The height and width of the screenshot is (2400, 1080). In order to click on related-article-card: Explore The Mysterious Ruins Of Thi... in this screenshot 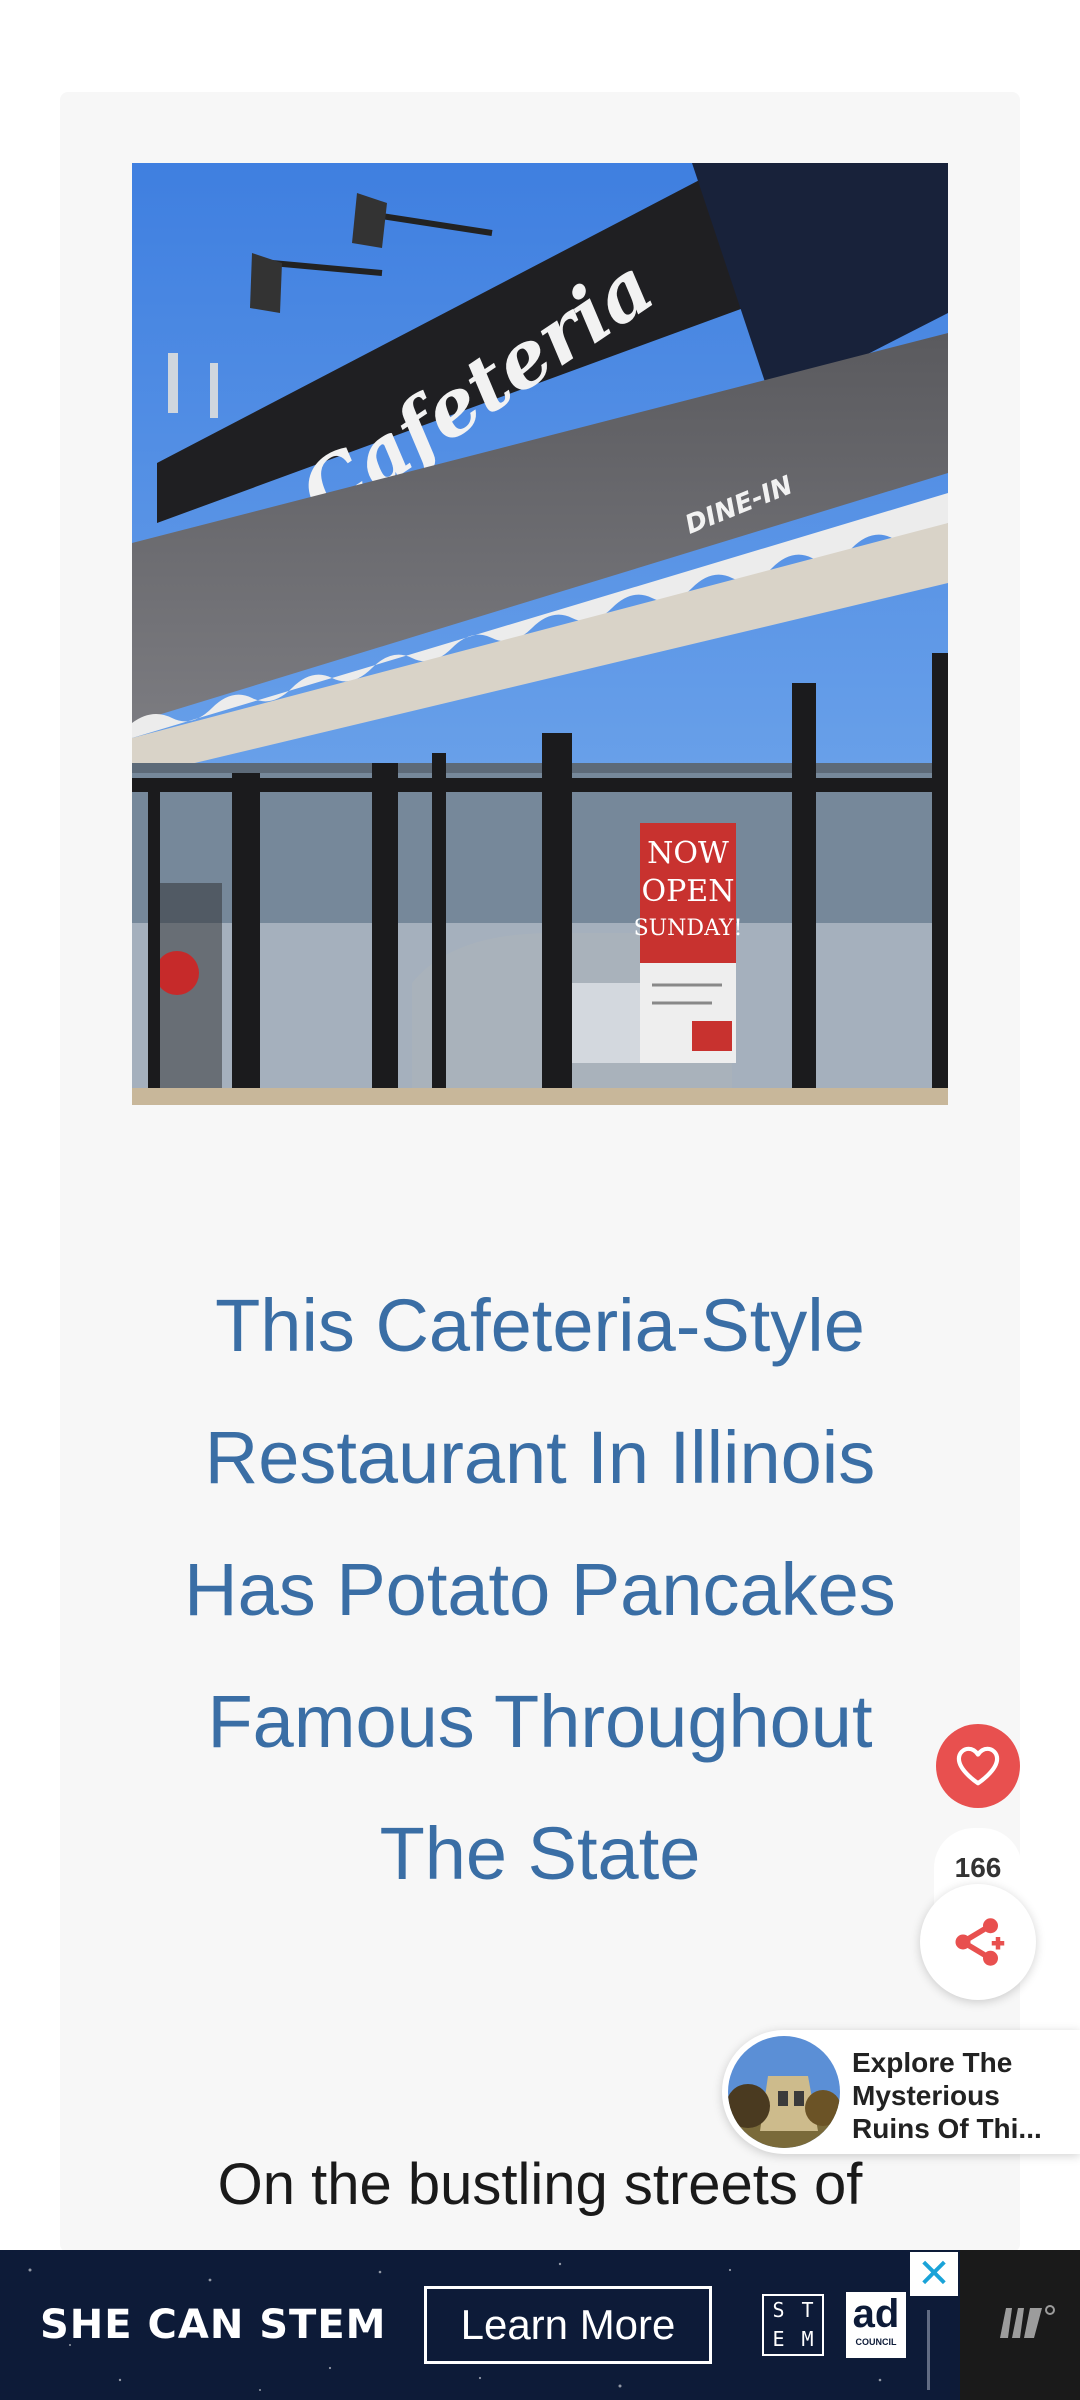, I will do `click(901, 2092)`.